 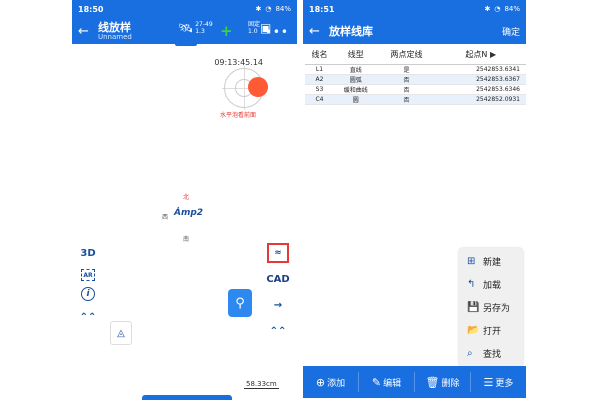 What do you see at coordinates (415, 79) in the screenshot?
I see `table-row: A2 圆弧 否 2542853.6367` at bounding box center [415, 79].